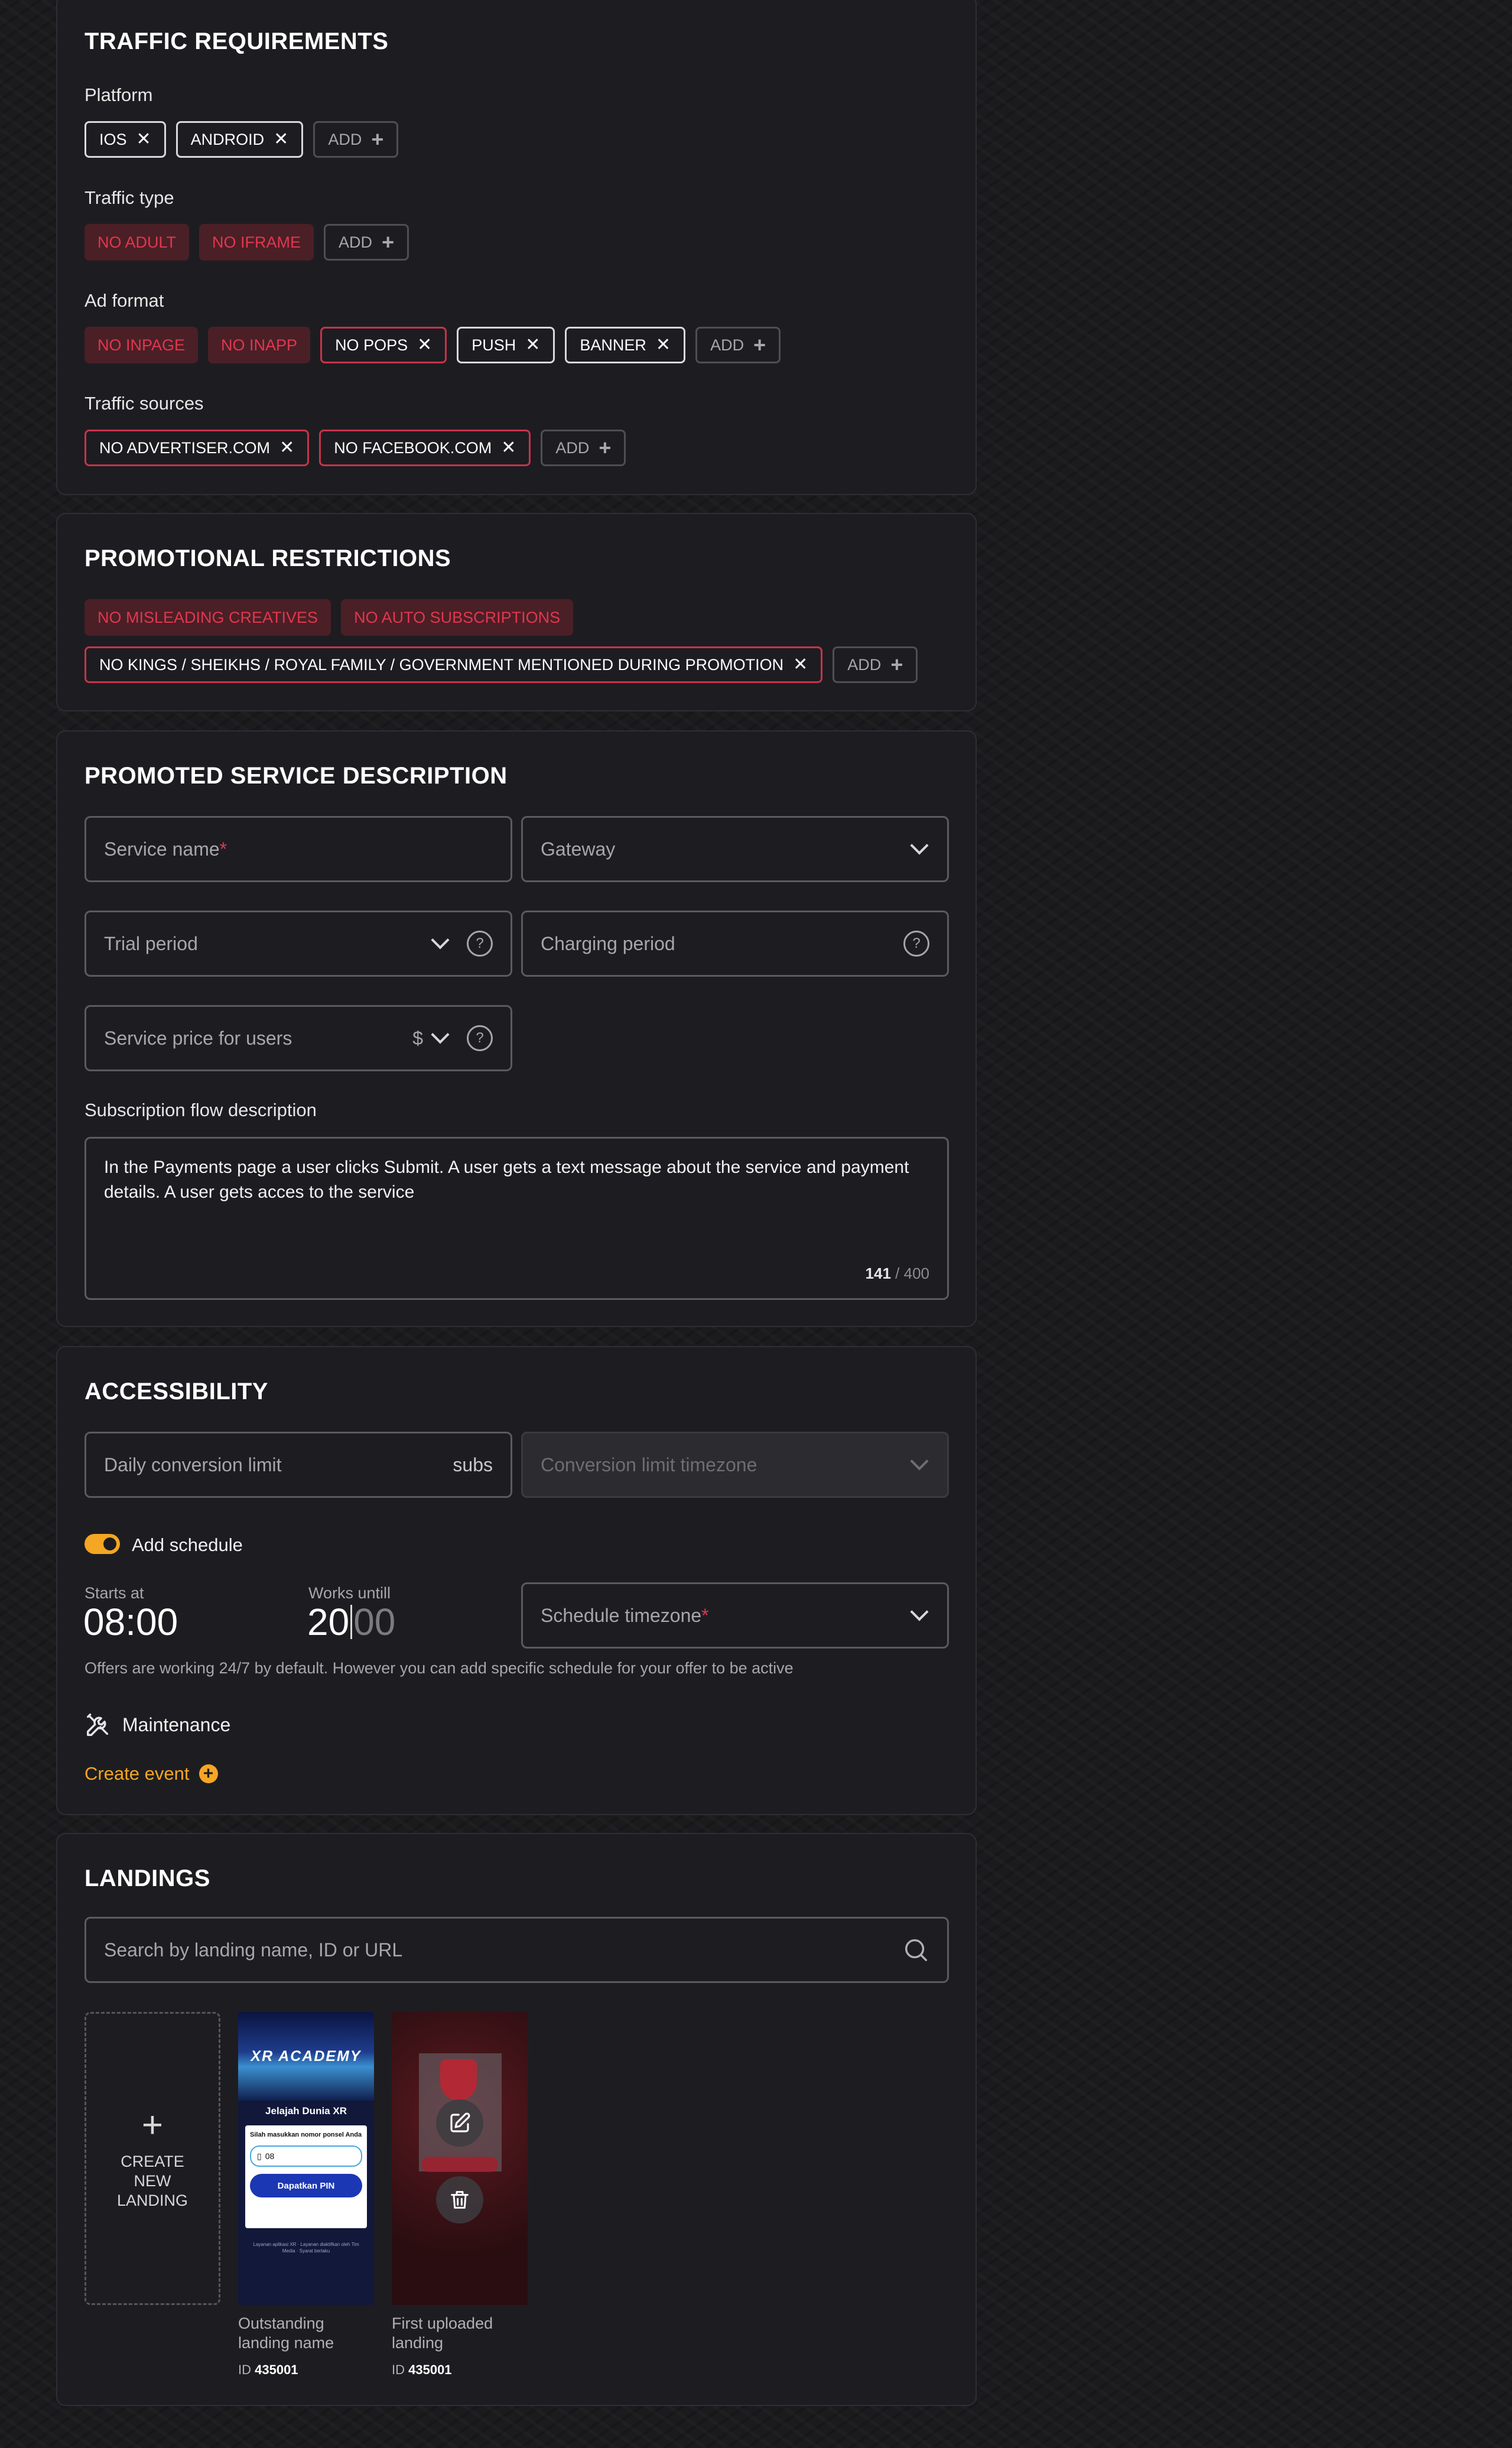 This screenshot has height=2448, width=1512. I want to click on create-event-button: Create event +, so click(151, 1773).